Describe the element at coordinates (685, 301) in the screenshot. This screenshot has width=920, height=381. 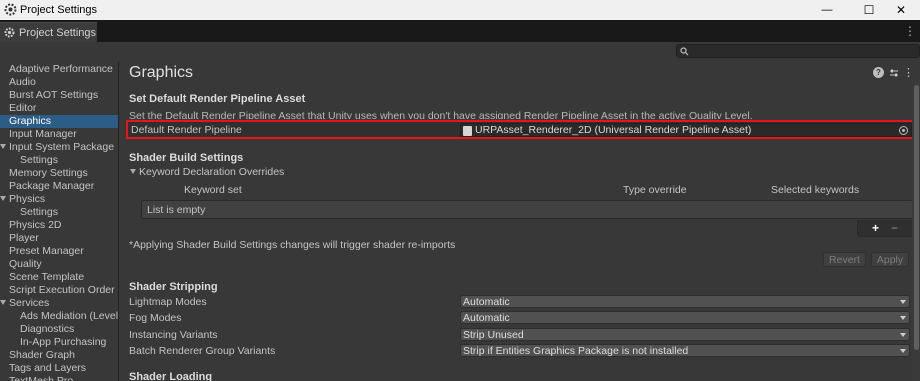
I see `lightmap-modes-dropdown: Automatic` at that location.